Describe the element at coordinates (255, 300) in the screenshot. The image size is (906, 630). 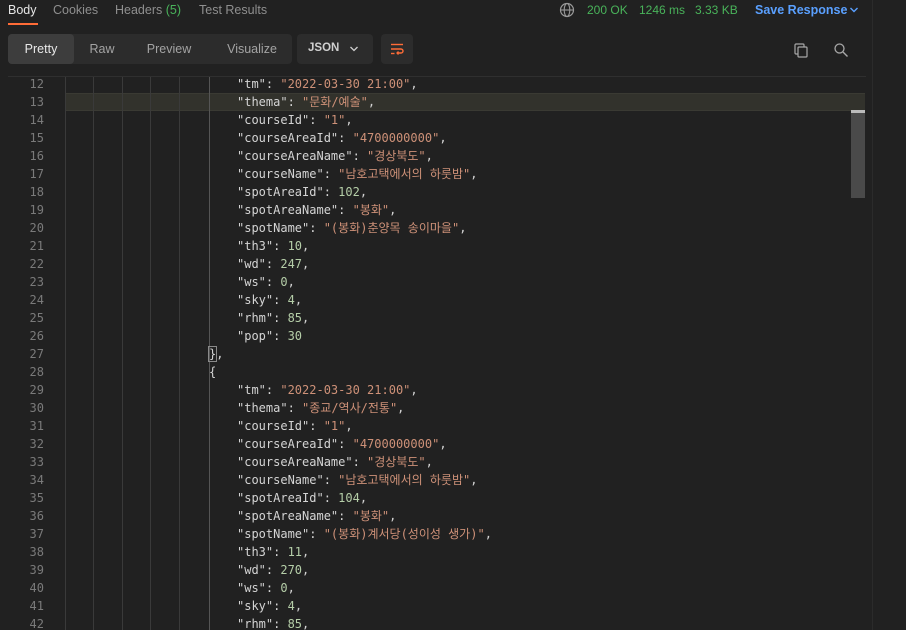
I see `json-key: "sky"` at that location.